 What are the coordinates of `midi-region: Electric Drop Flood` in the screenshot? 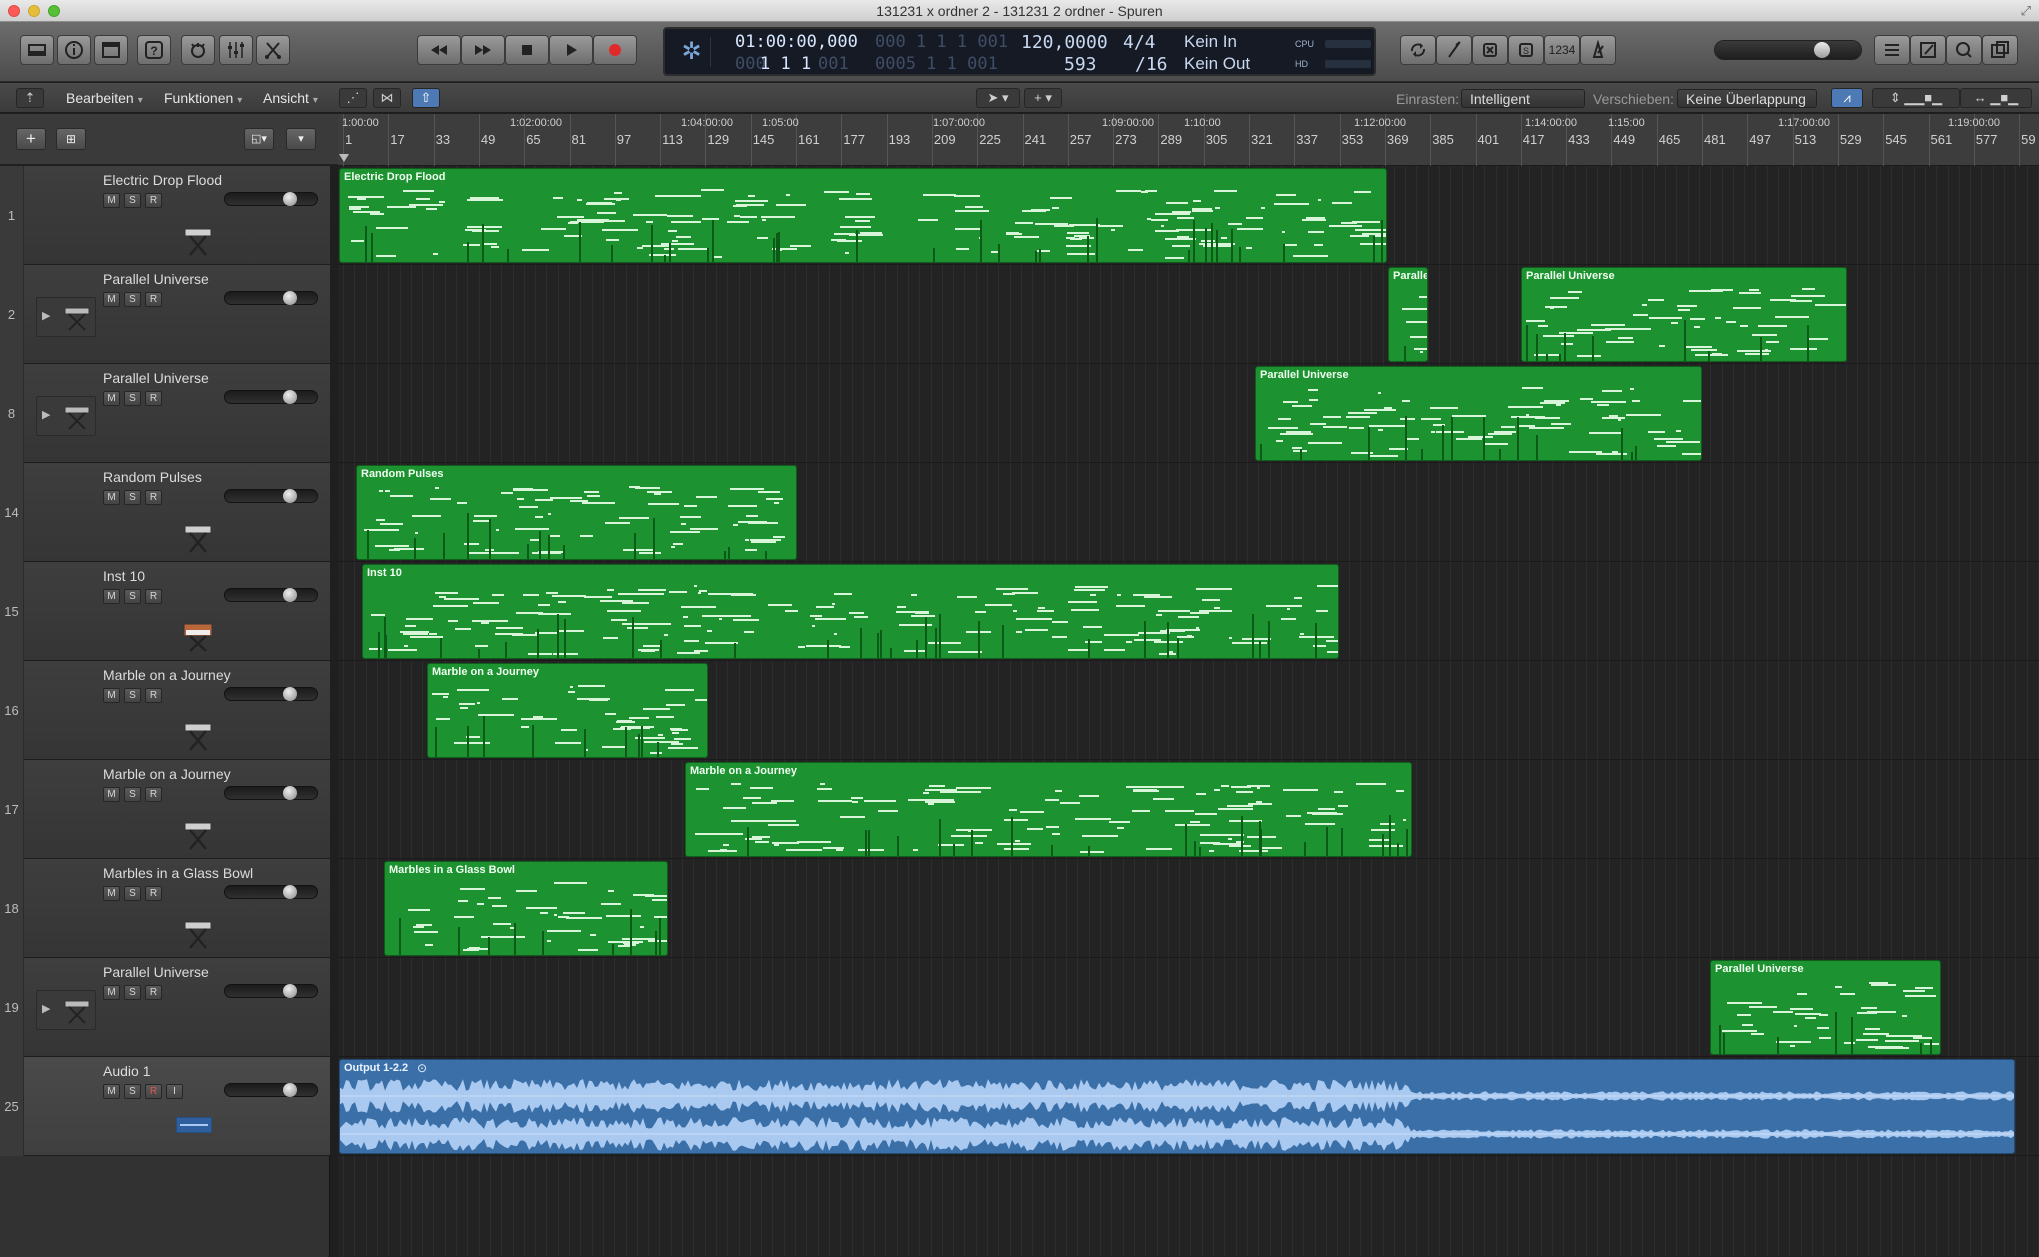 It's located at (863, 215).